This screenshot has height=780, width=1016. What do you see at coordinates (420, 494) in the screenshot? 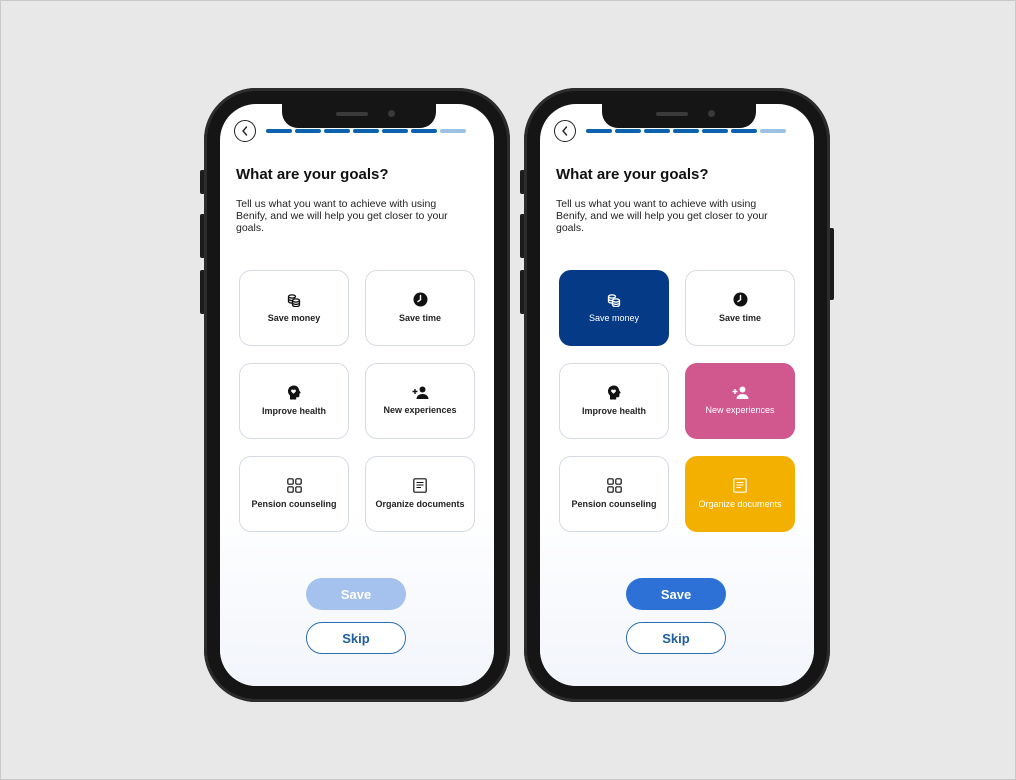
I see `goal-card-organize-documents: Organize documents` at bounding box center [420, 494].